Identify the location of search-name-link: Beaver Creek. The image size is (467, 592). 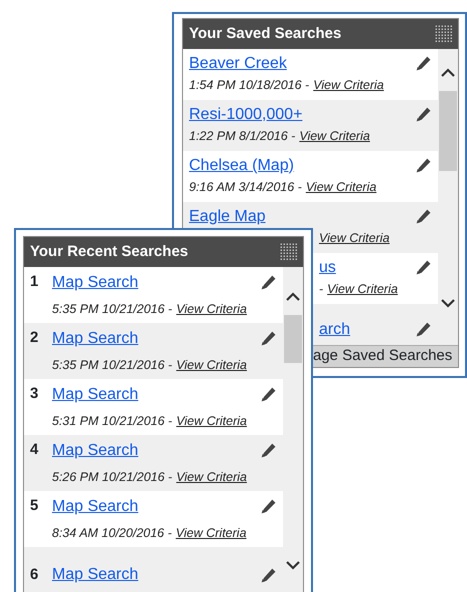
(238, 63).